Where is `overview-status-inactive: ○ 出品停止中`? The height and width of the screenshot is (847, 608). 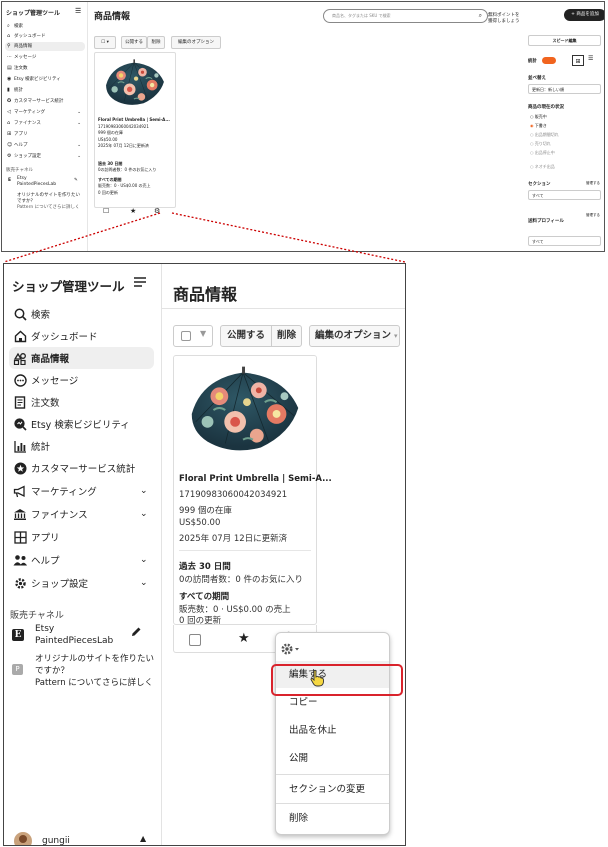 overview-status-inactive: ○ 出品停止中 is located at coordinates (542, 153).